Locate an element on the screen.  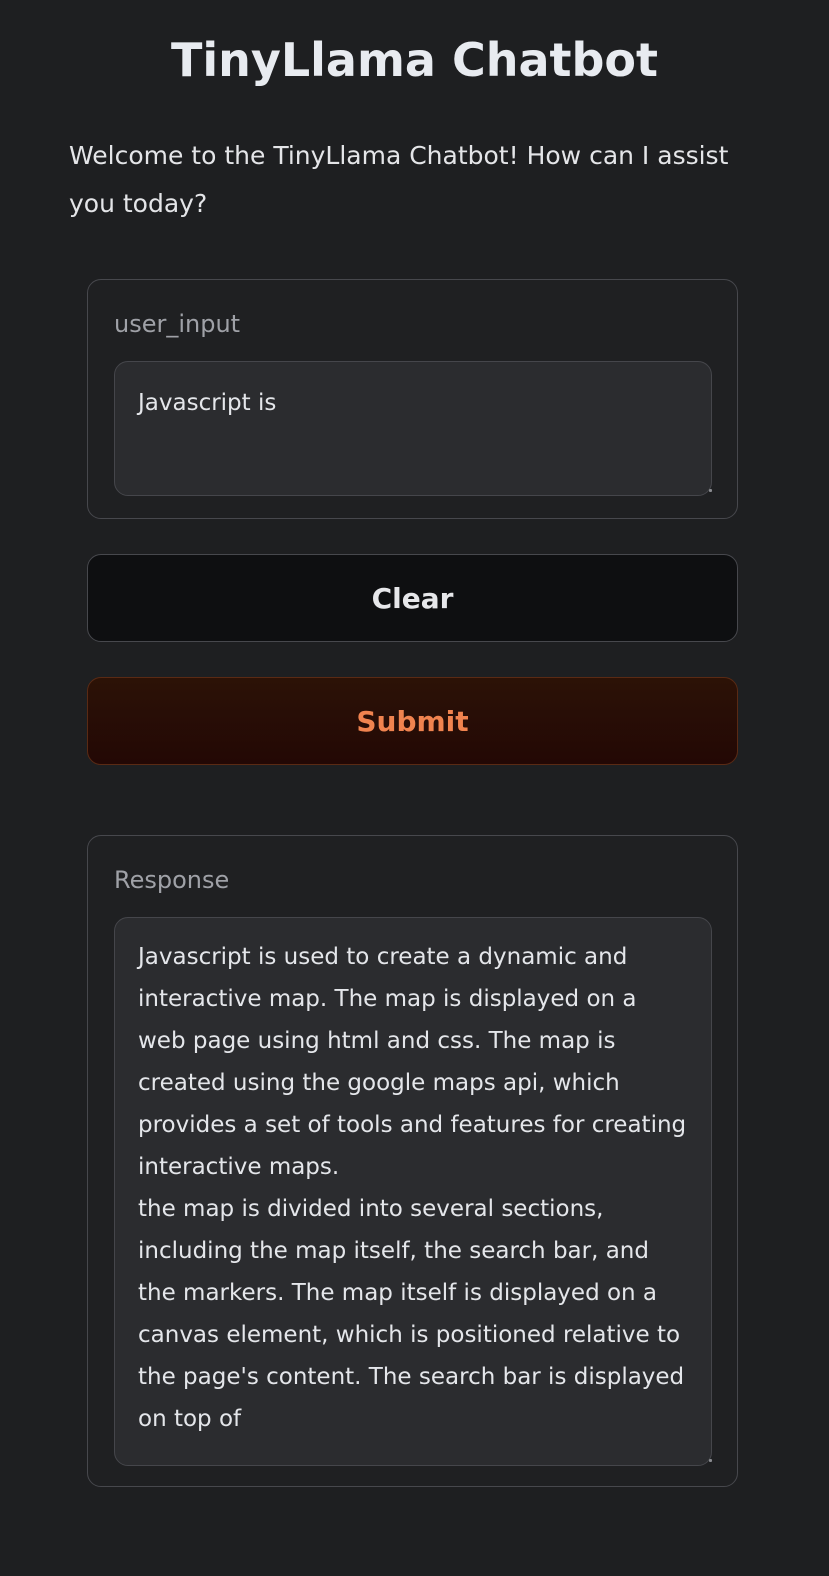
clear-button: Clear is located at coordinates (412, 598).